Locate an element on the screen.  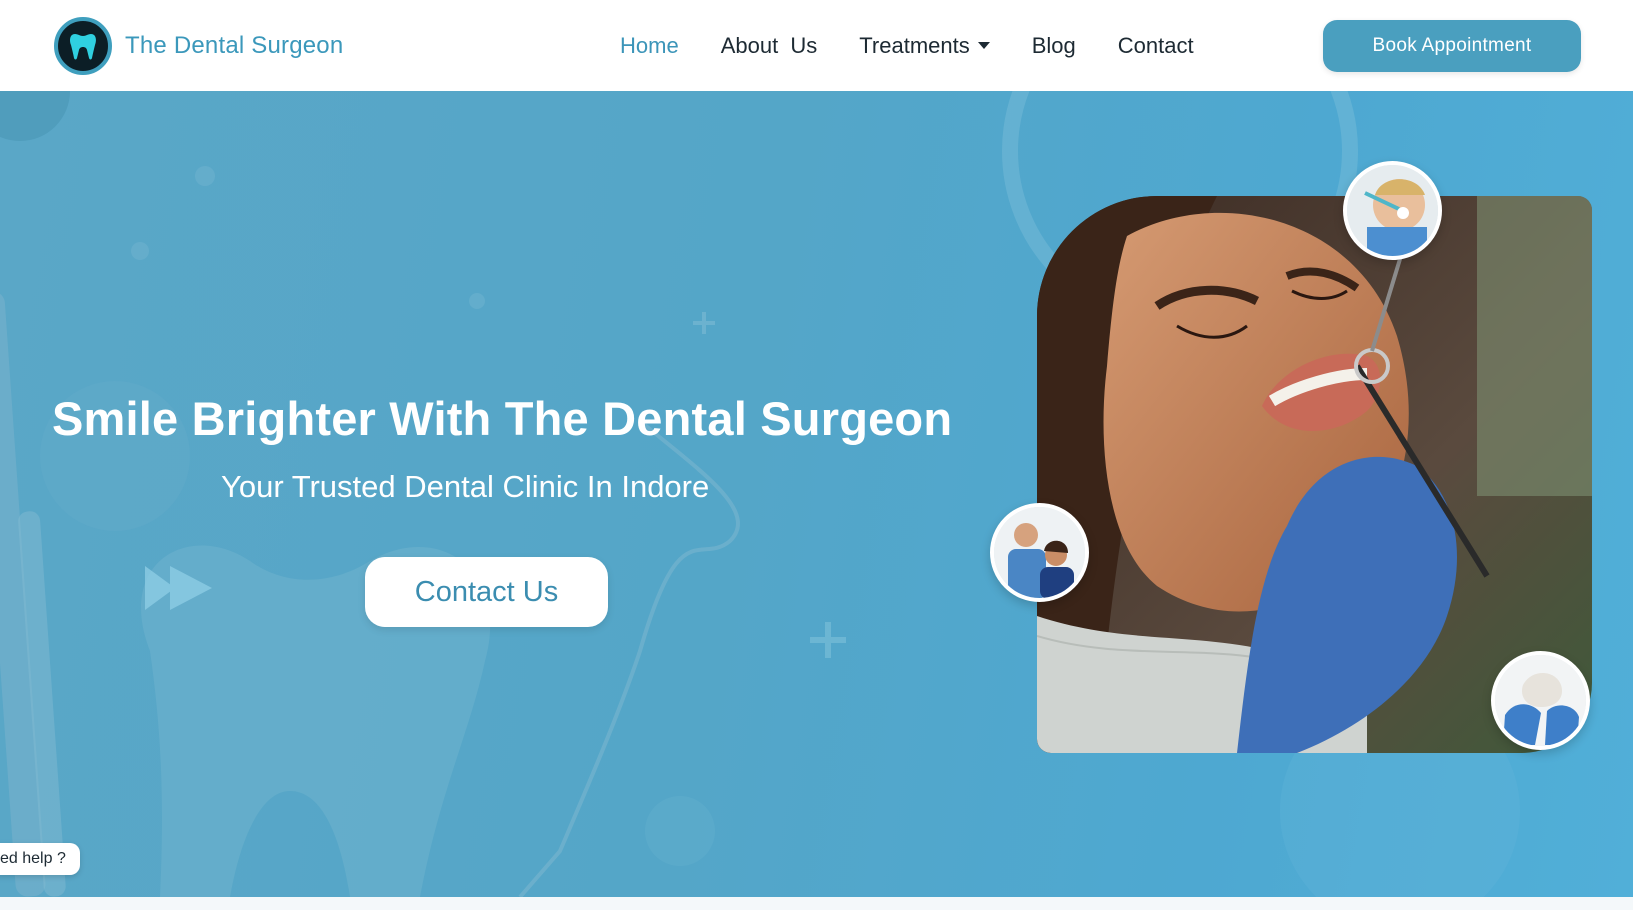
contact-us-button: Contact Us is located at coordinates (486, 592).